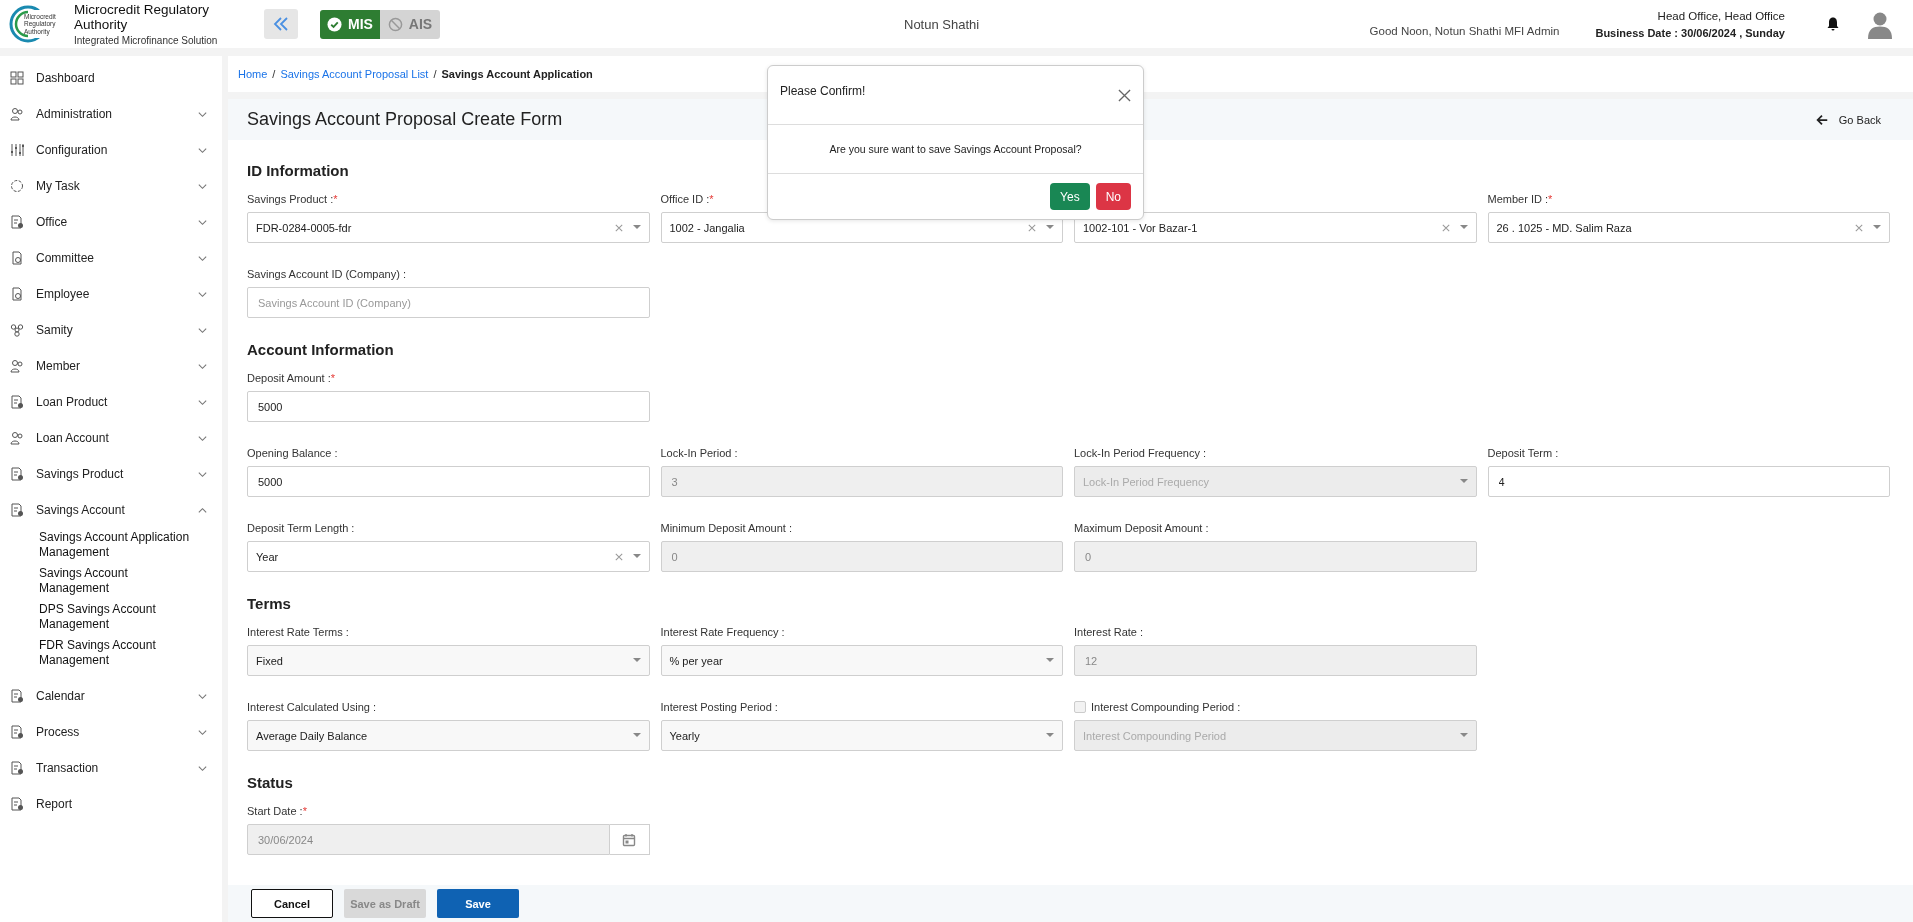 The image size is (1913, 922). What do you see at coordinates (942, 24) in the screenshot?
I see `app-name: Notun Shathi` at bounding box center [942, 24].